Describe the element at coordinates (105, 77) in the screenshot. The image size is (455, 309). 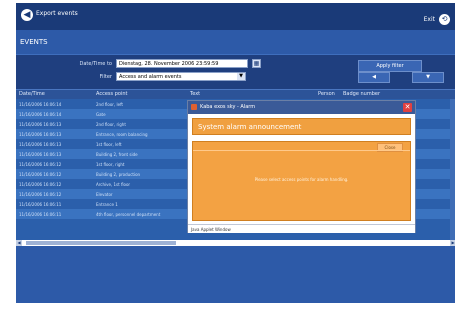
I see `filter-label: Filter` at that location.